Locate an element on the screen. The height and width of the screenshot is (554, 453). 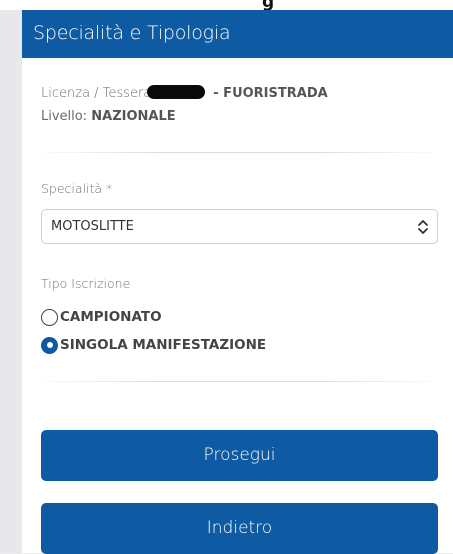
card-title: Specialità e Tipologia is located at coordinates (132, 33).